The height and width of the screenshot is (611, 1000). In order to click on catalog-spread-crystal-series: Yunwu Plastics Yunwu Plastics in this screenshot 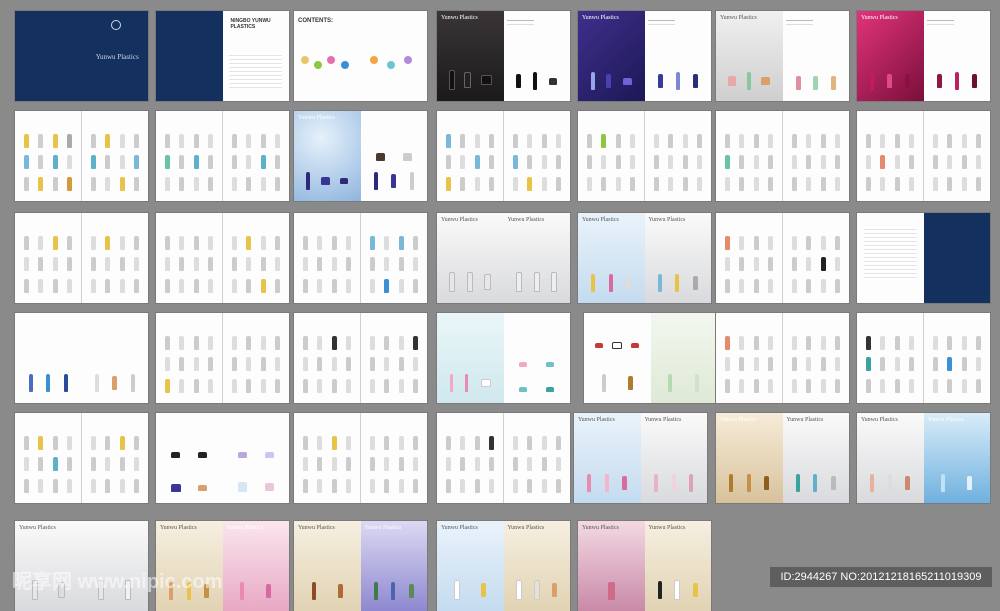, I will do `click(923, 458)`.